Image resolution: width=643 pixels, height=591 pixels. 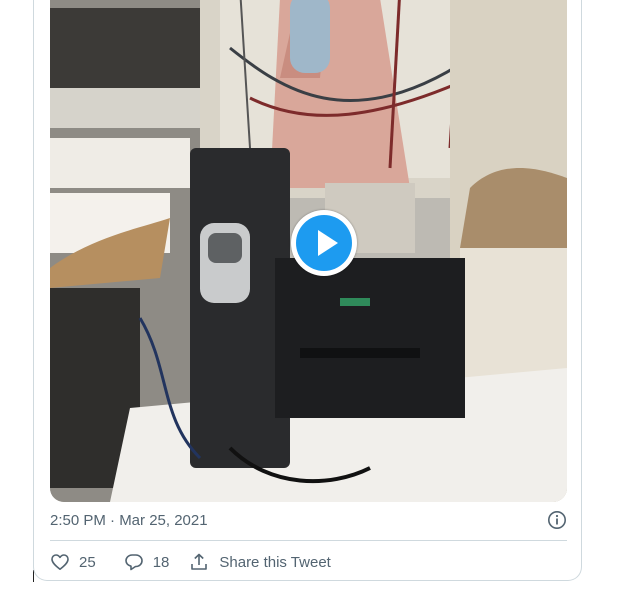 I want to click on reply-count: 18, so click(x=161, y=562).